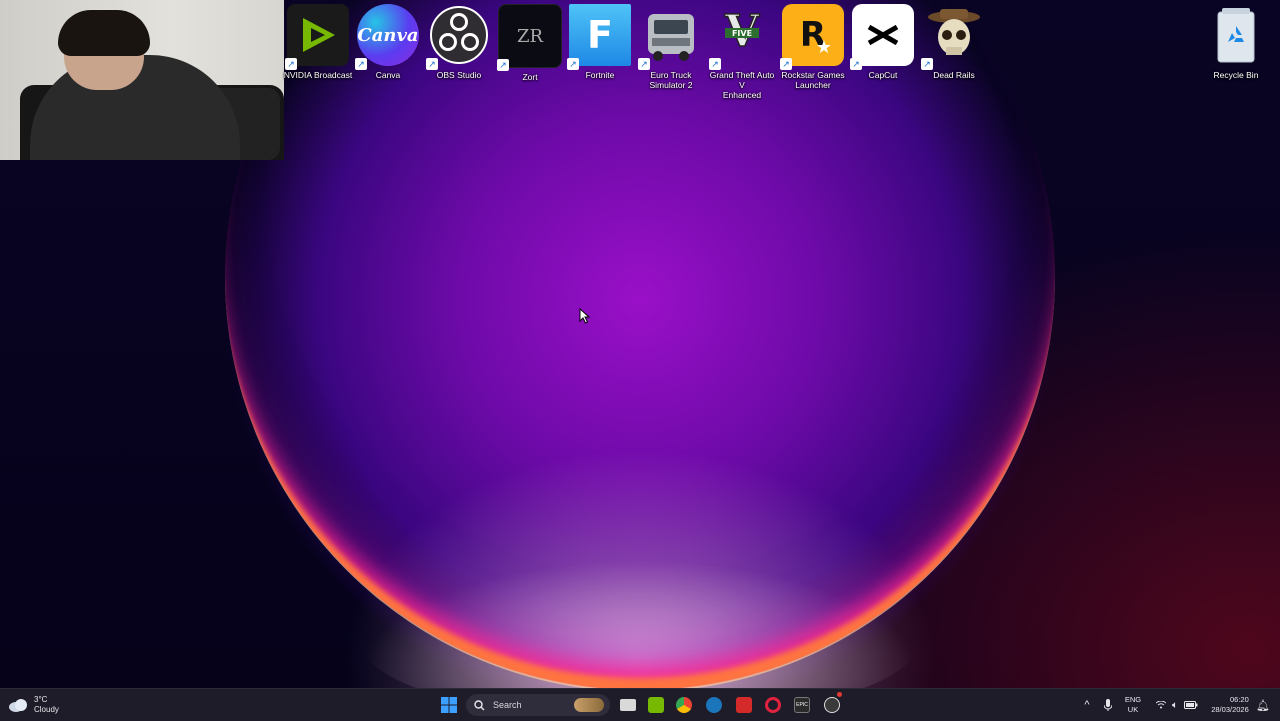 This screenshot has width=1280, height=721. I want to click on desktop-icon-label: Recycle Bin, so click(1236, 75).